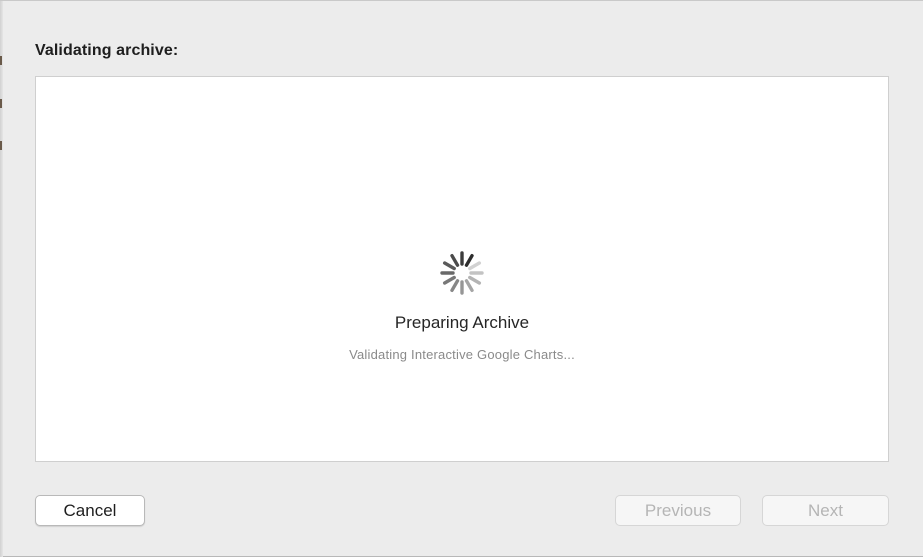 This screenshot has width=923, height=557. I want to click on dialog-title: Validating archive:, so click(107, 50).